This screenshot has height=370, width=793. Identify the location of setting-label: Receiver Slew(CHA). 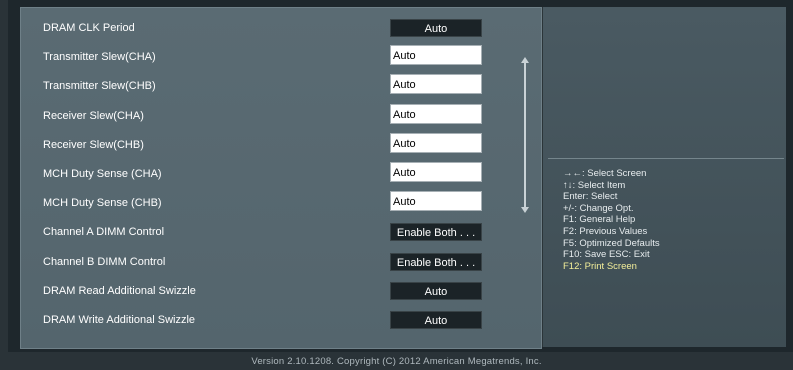
(93, 115).